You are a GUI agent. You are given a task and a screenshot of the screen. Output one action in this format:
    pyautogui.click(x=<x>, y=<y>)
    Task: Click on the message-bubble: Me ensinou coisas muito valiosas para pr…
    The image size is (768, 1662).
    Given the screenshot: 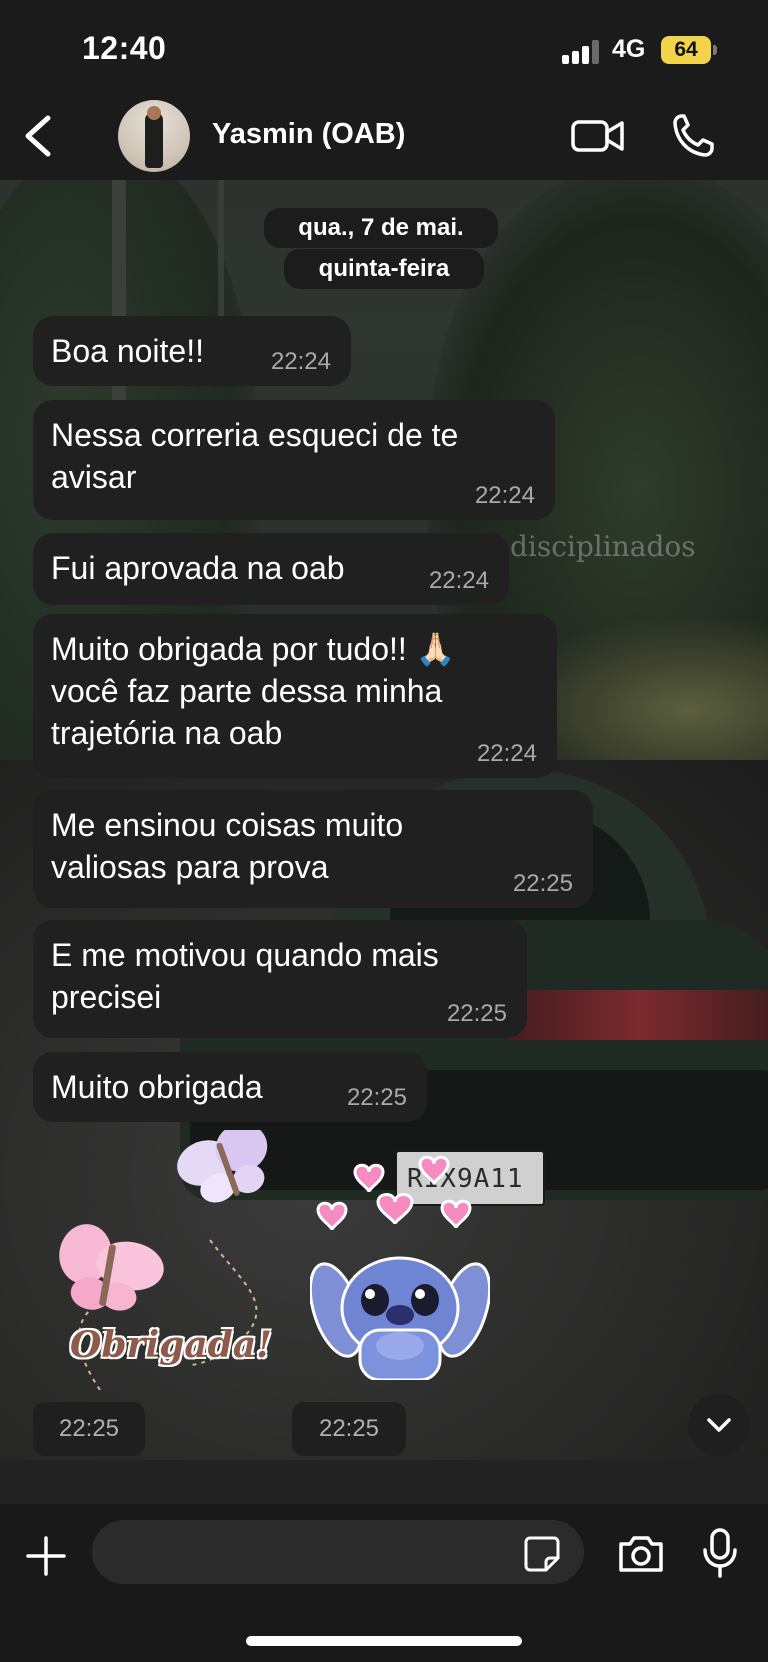 What is the action you would take?
    pyautogui.click(x=313, y=849)
    